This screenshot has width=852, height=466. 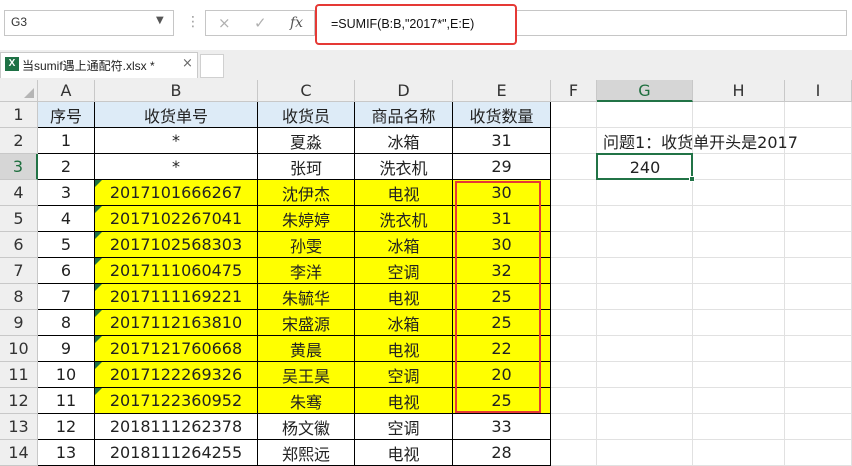 What do you see at coordinates (306, 193) in the screenshot?
I see `cell-receiver: 沈伊杰` at bounding box center [306, 193].